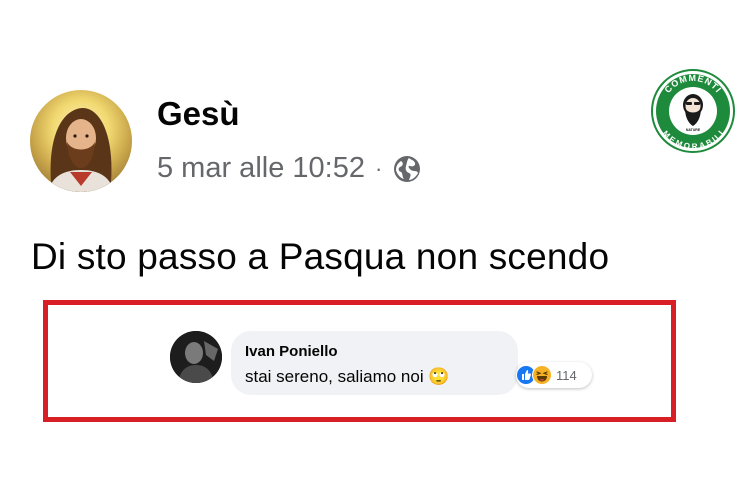 This screenshot has height=500, width=750. What do you see at coordinates (407, 168) in the screenshot?
I see `globe-icon` at bounding box center [407, 168].